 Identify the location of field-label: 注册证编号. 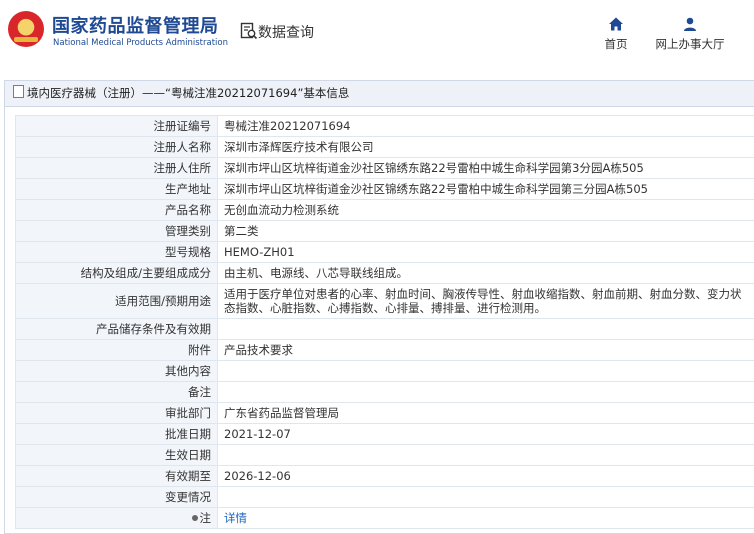
(117, 126).